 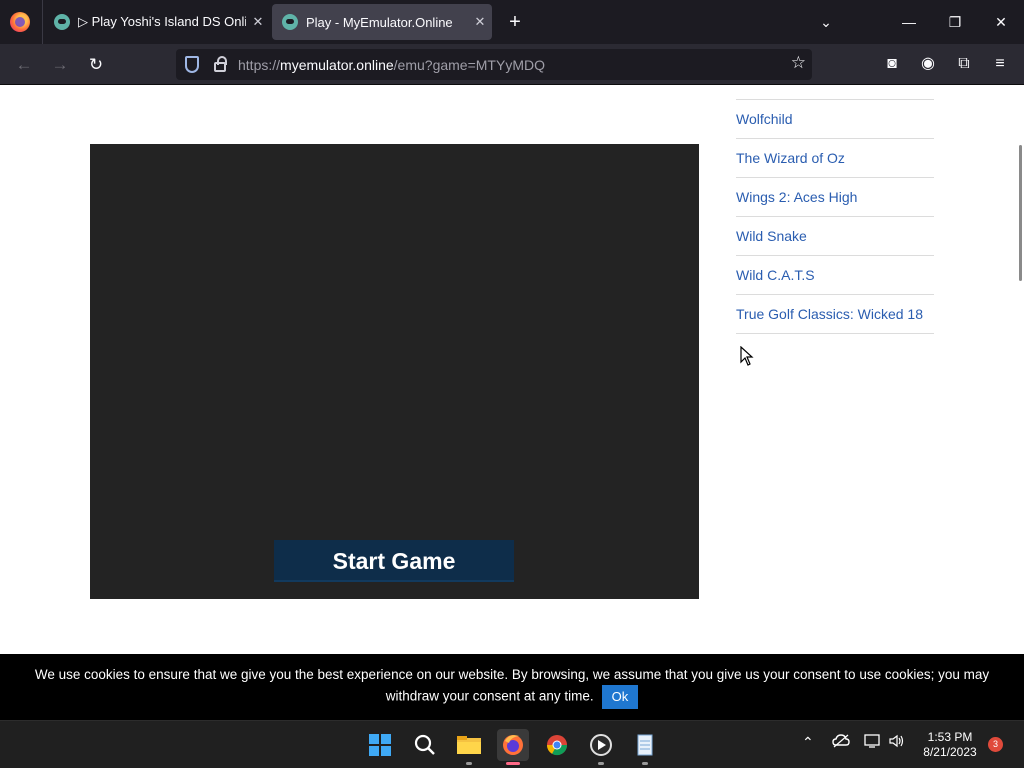 I want to click on firefox-icon, so click(x=513, y=747).